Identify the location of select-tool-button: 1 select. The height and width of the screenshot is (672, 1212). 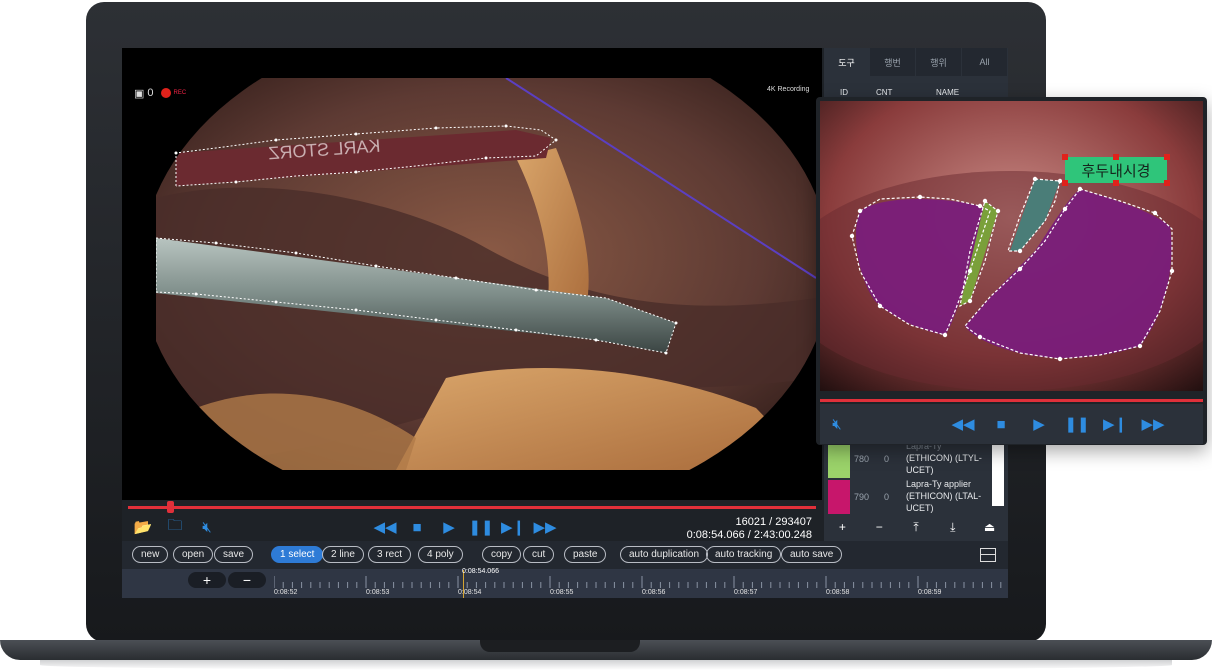
(297, 554).